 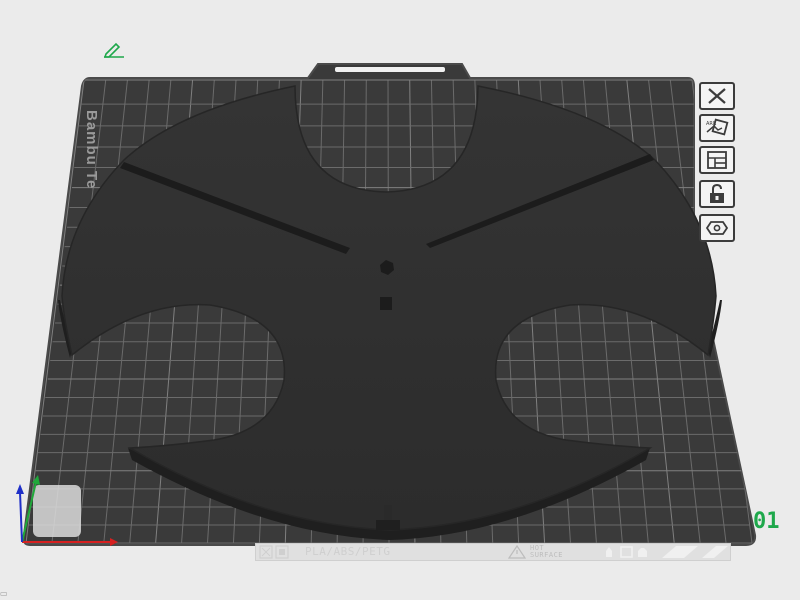 What do you see at coordinates (67, 510) in the screenshot?
I see `coordinate-axes` at bounding box center [67, 510].